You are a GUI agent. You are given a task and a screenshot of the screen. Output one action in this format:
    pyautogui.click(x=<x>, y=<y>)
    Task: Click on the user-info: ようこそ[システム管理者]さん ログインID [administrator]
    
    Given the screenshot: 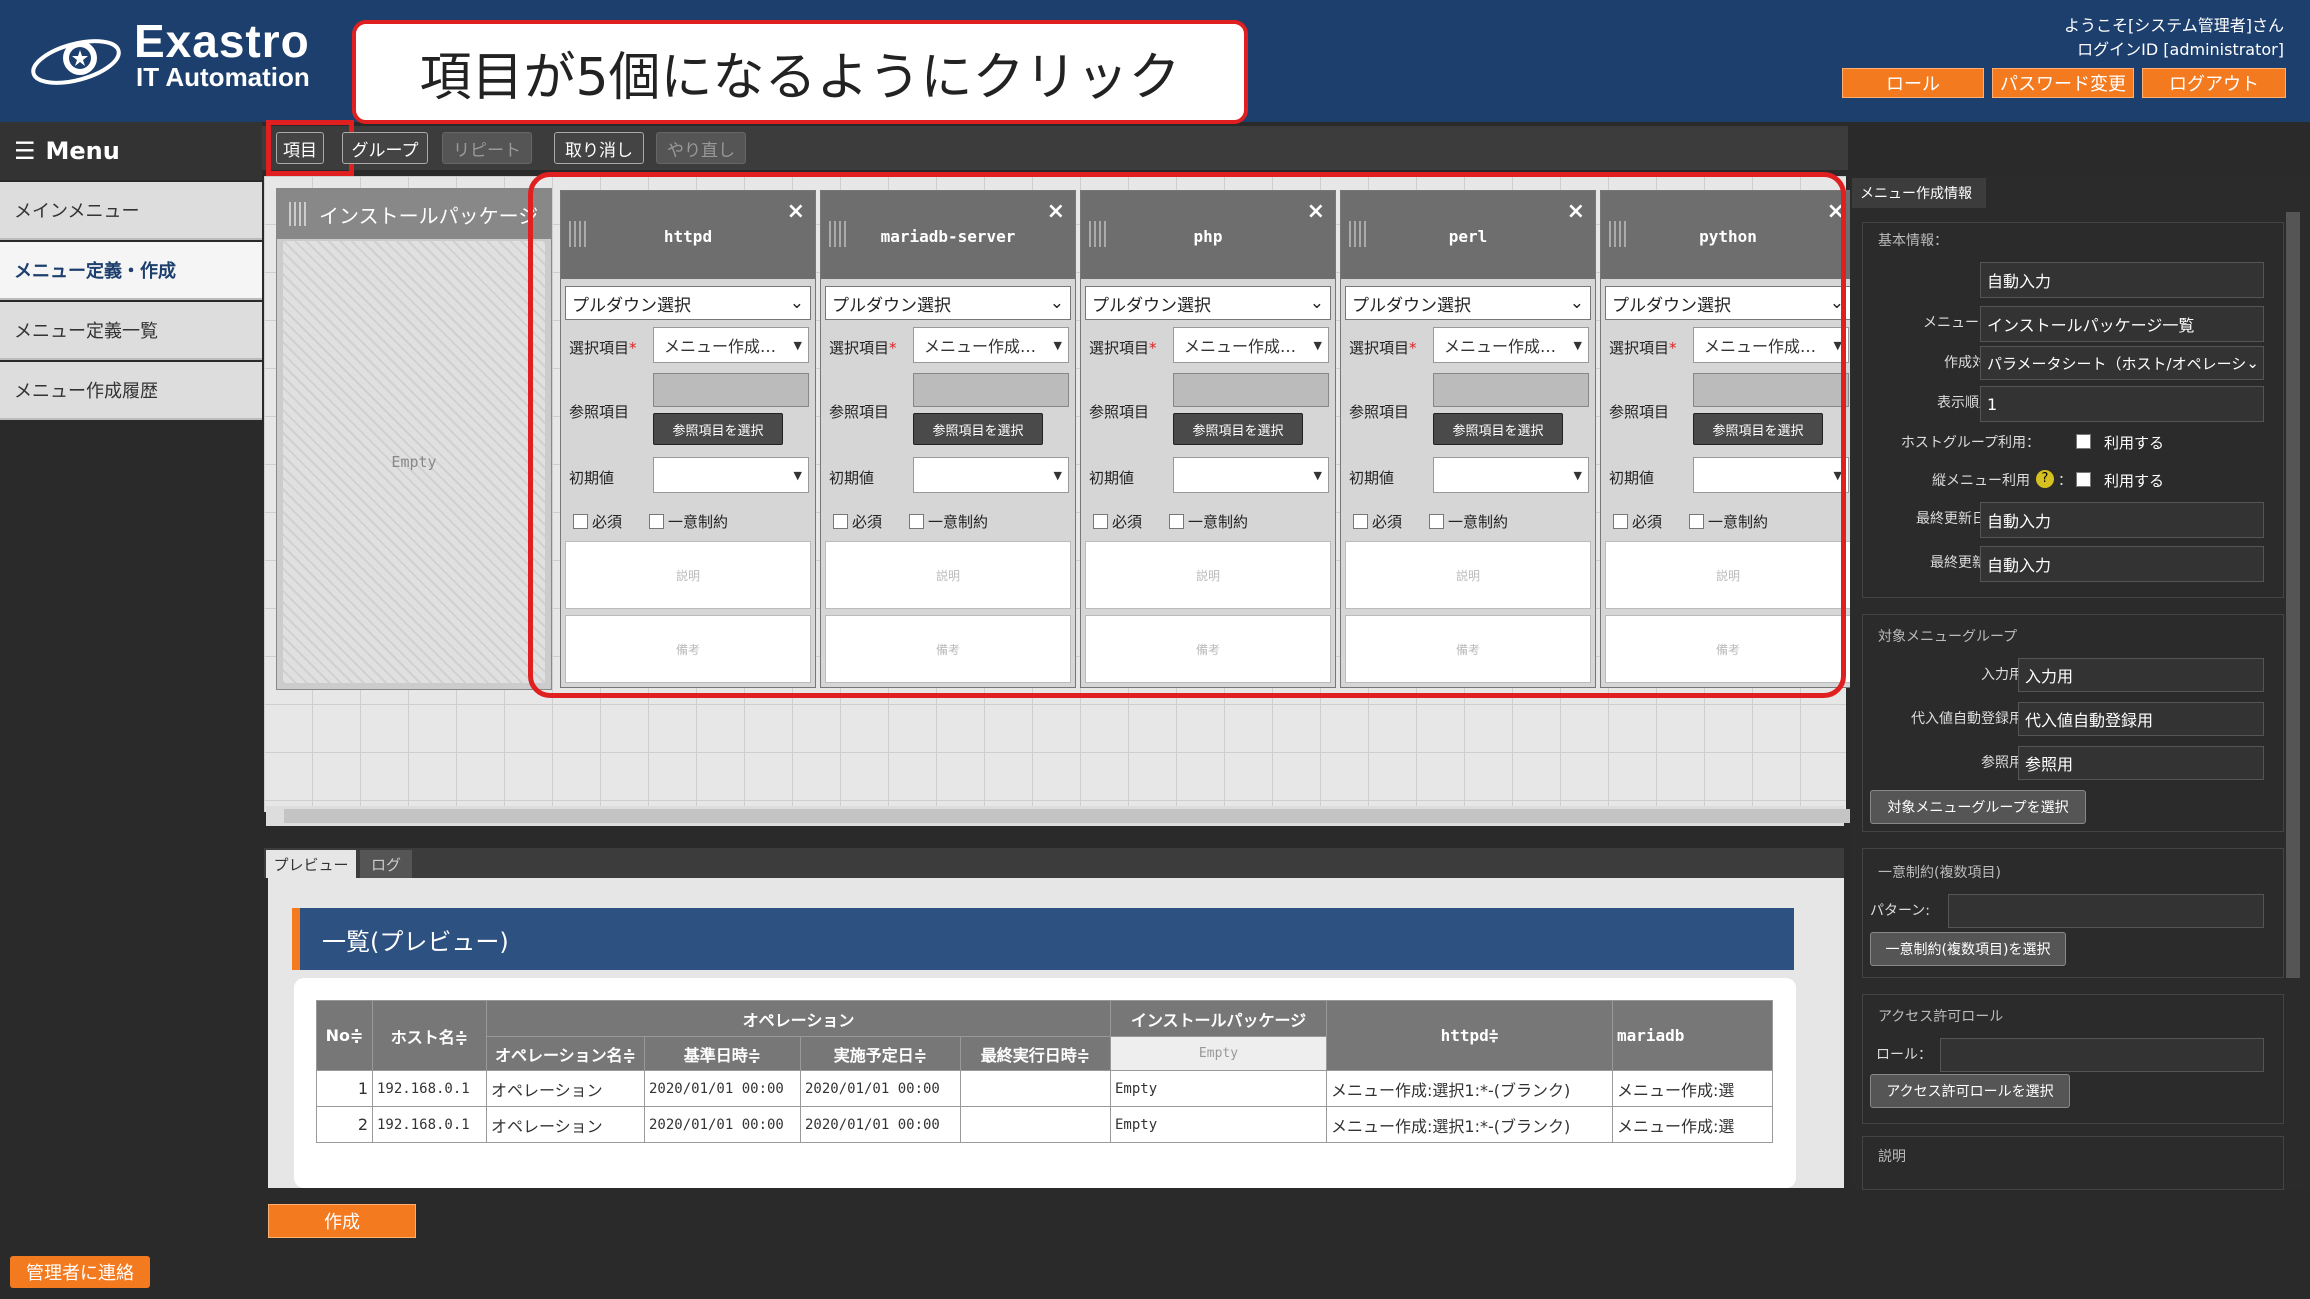 What is the action you would take?
    pyautogui.click(x=2174, y=38)
    